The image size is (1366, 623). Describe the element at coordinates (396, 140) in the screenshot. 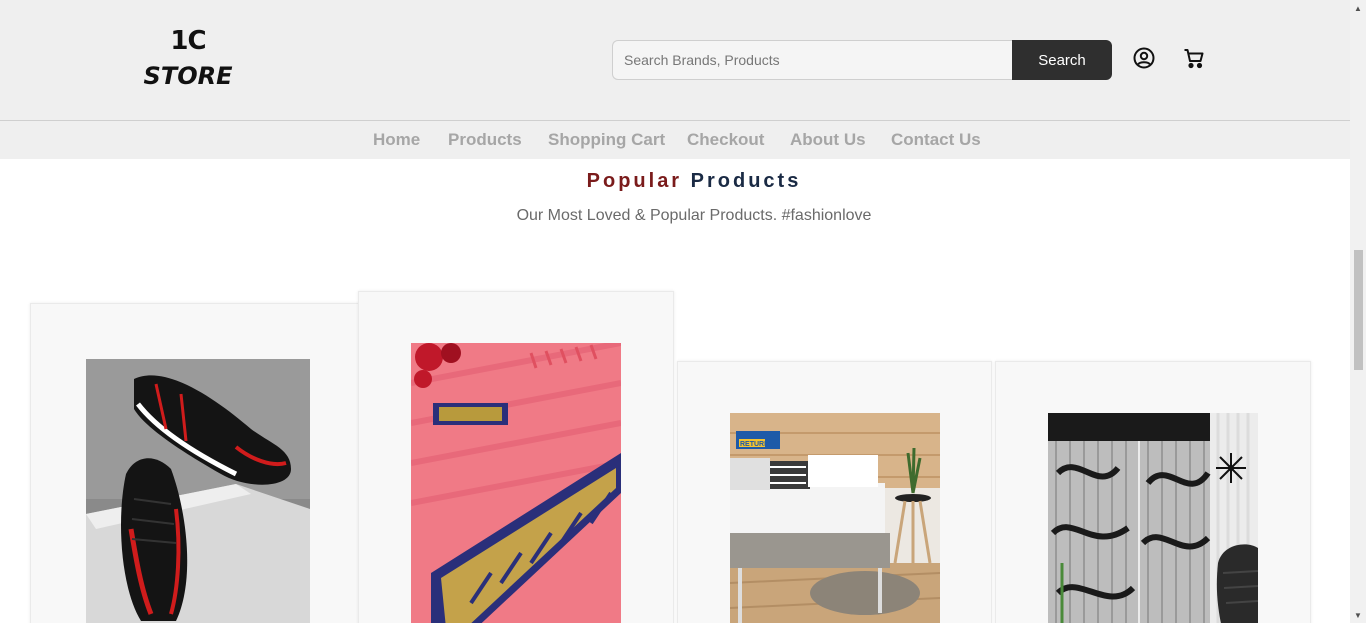

I see `nav-item-home: Home` at that location.